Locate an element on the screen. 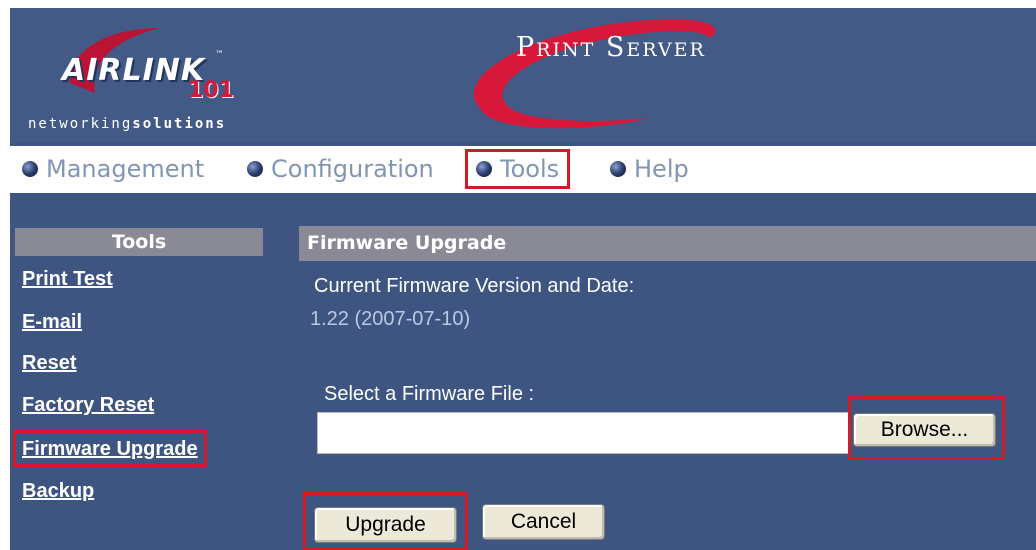  firmware-version-value: 1.22 (2007-07-10) is located at coordinates (390, 319).